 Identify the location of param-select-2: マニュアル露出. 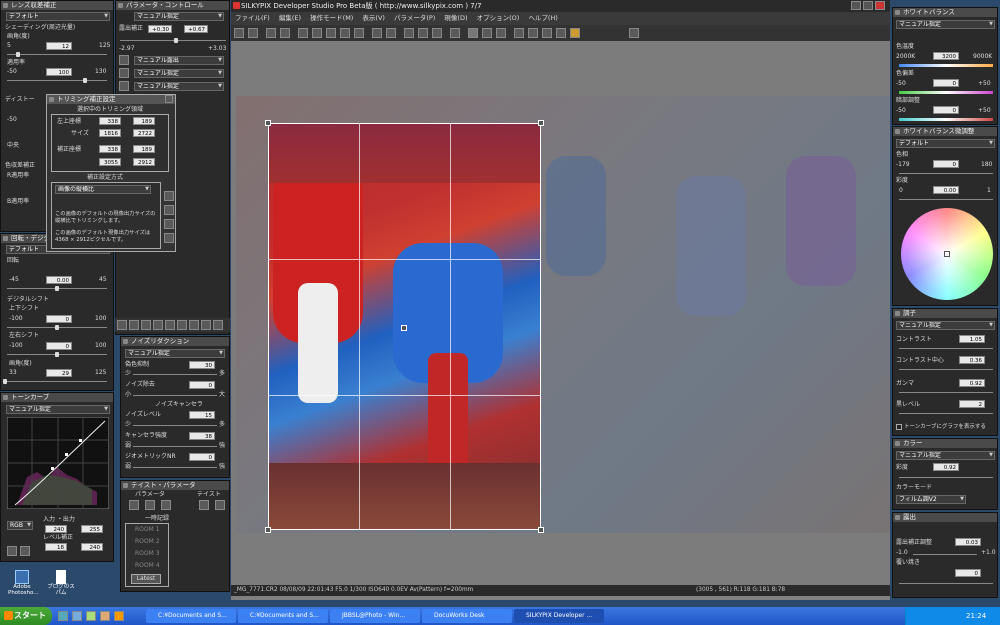
(179, 60).